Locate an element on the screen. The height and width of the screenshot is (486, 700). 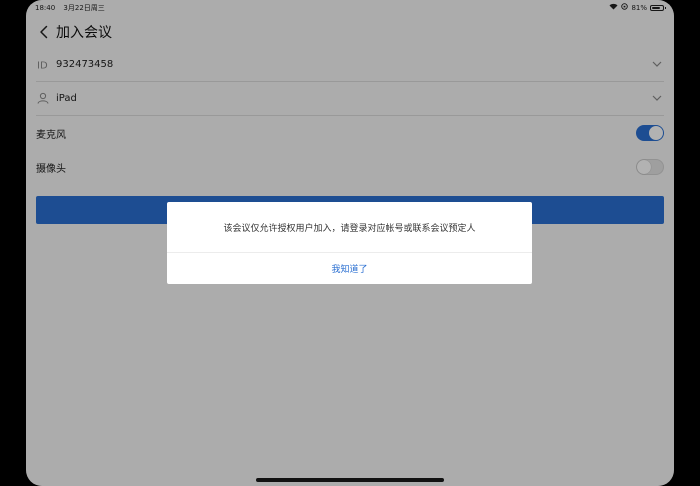
dialog-confirm-button: 我知道了 is located at coordinates (349, 268).